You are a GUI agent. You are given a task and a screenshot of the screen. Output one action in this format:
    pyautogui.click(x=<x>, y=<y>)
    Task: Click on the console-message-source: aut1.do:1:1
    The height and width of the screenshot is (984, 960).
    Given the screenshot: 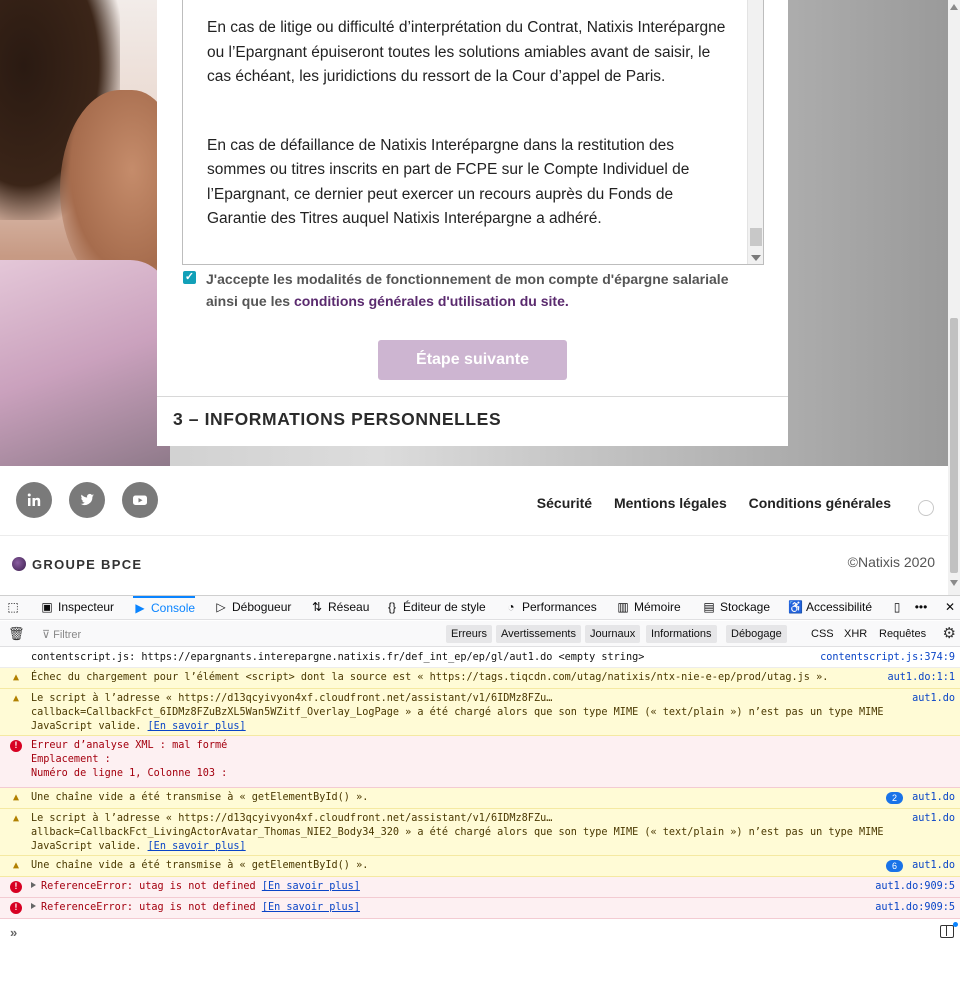 What is the action you would take?
    pyautogui.click(x=921, y=678)
    